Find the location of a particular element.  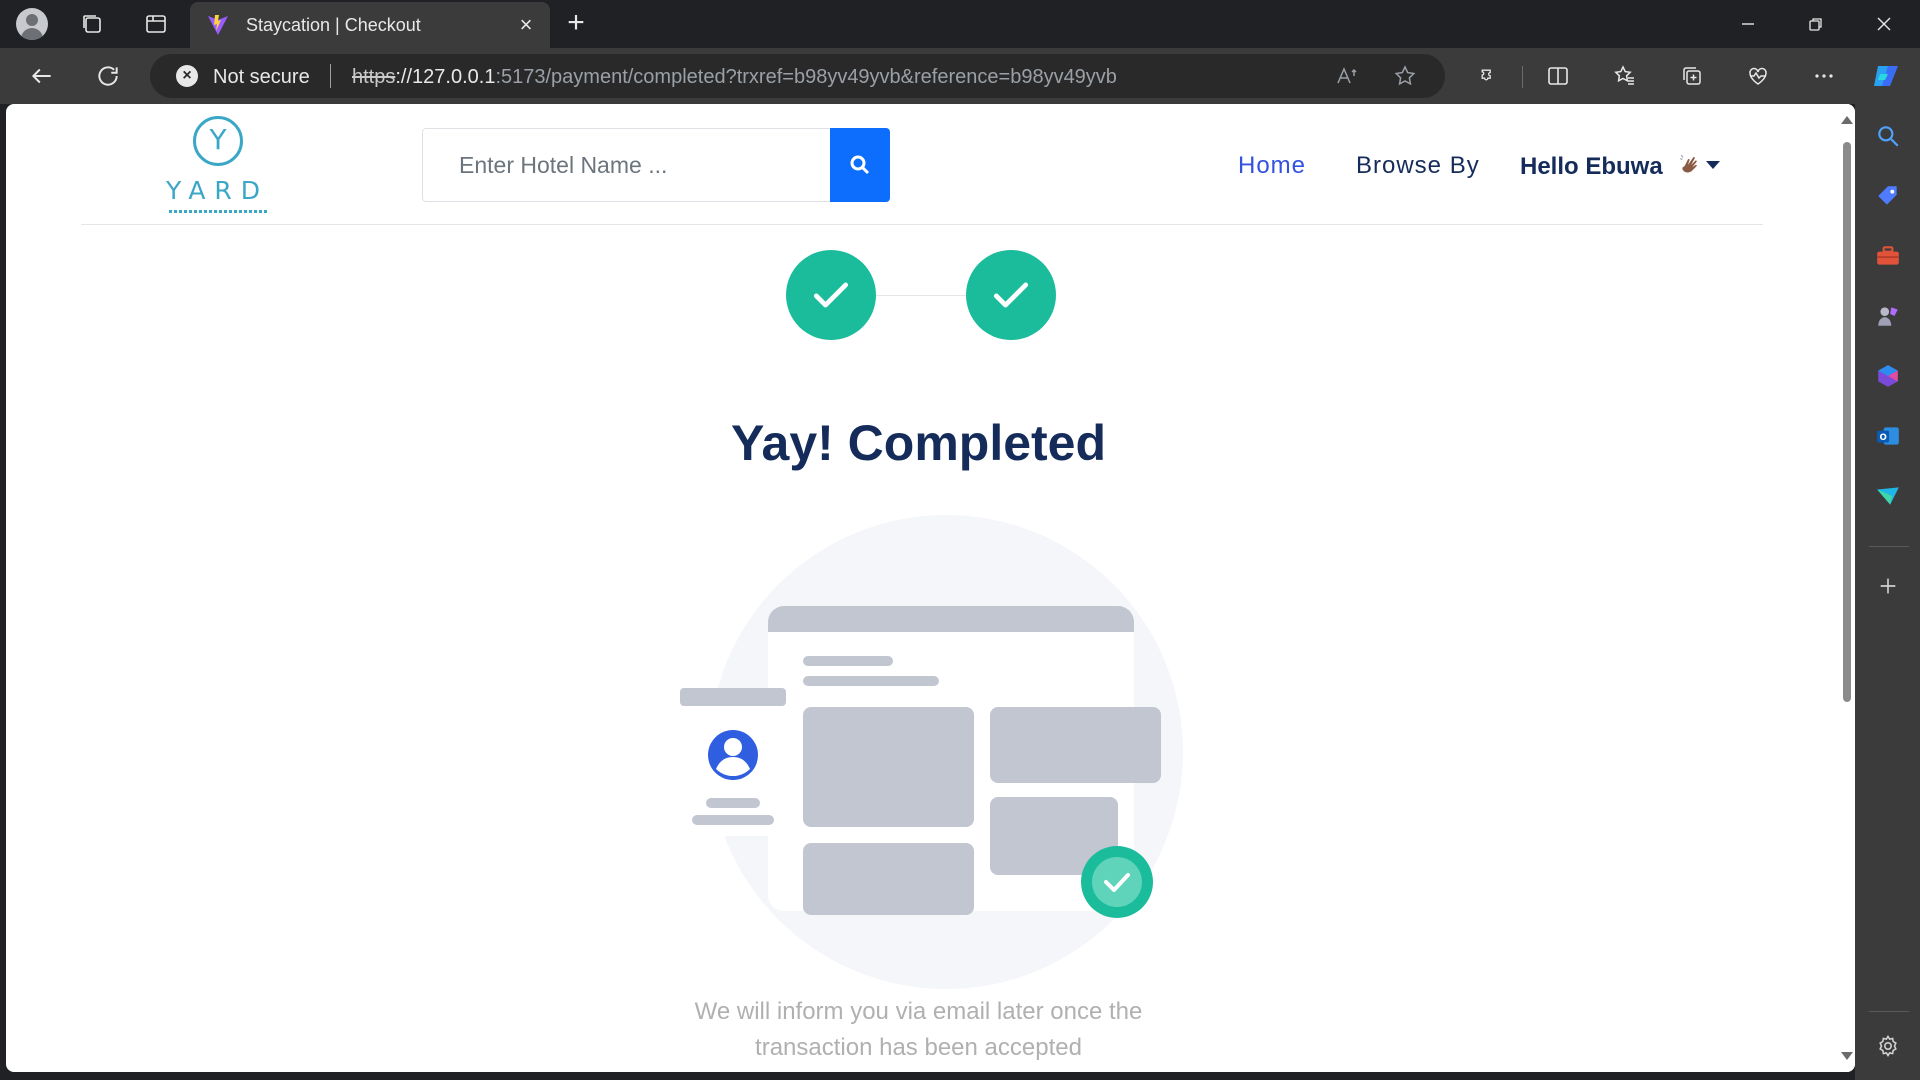

workspaces-icon is located at coordinates (92, 24).